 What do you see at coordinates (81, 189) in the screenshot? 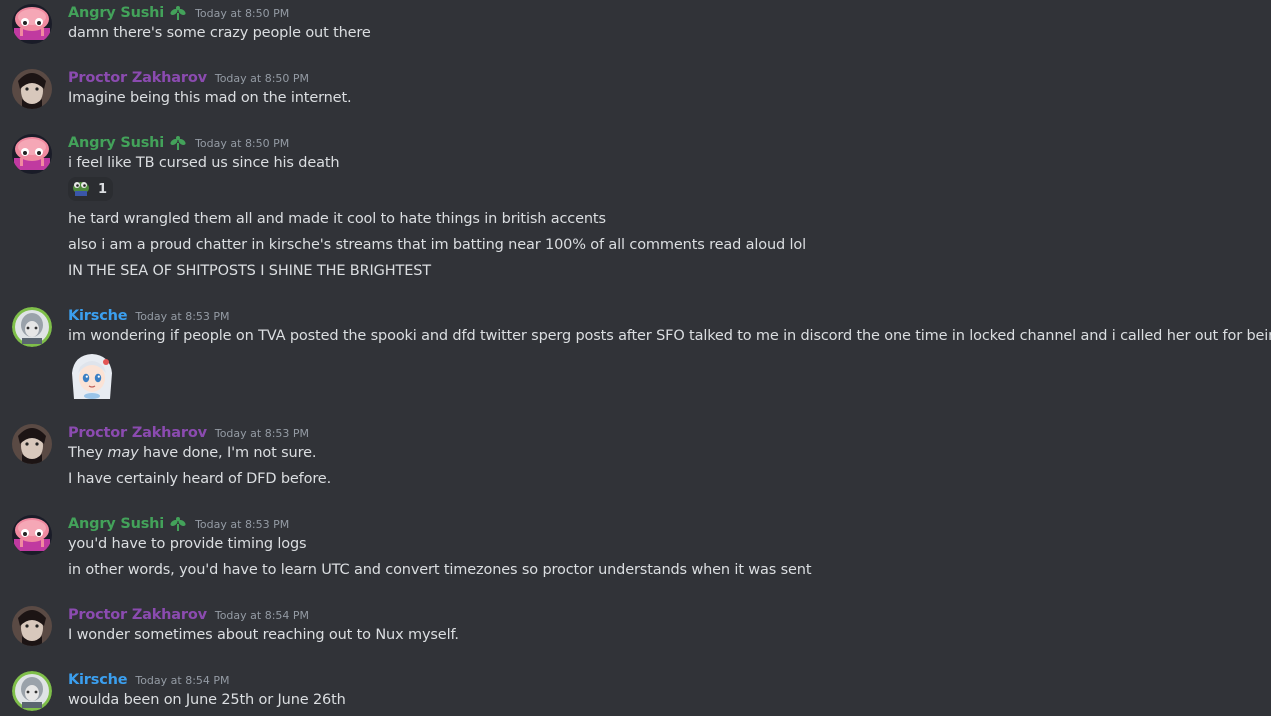
I see `pepe-emoji-icon` at bounding box center [81, 189].